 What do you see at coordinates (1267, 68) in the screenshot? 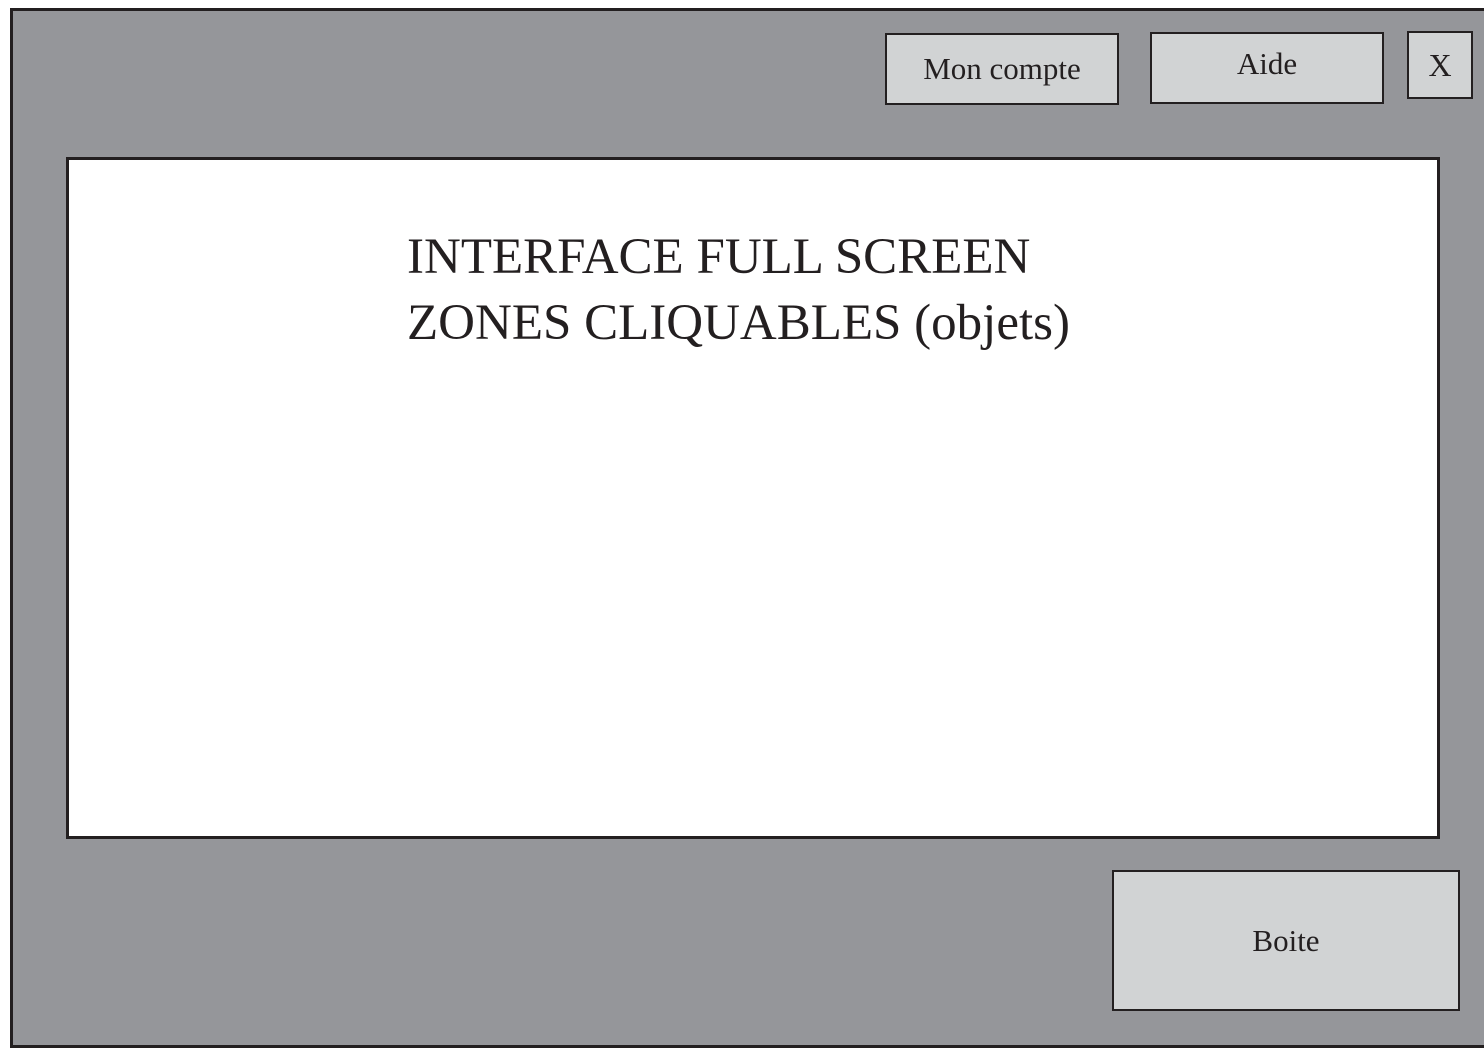
I see `help-button: Aide` at bounding box center [1267, 68].